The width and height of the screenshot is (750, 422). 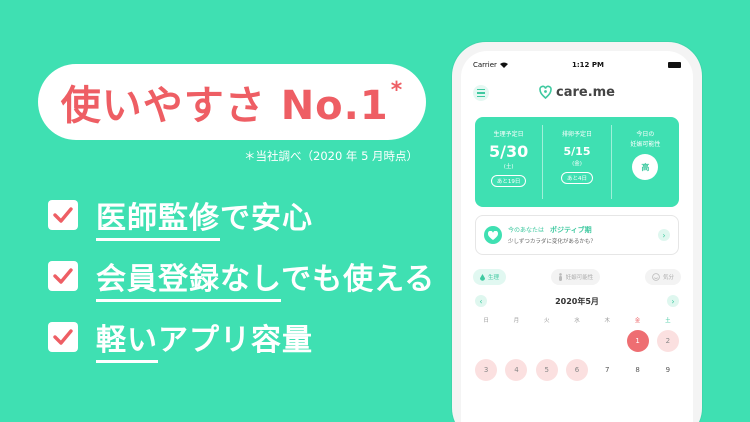 I want to click on calendar-day: 6, so click(x=576, y=370).